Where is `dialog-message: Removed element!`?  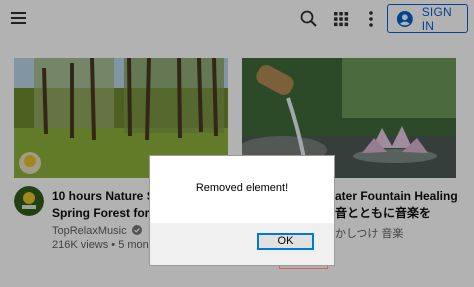 dialog-message: Removed element! is located at coordinates (242, 188).